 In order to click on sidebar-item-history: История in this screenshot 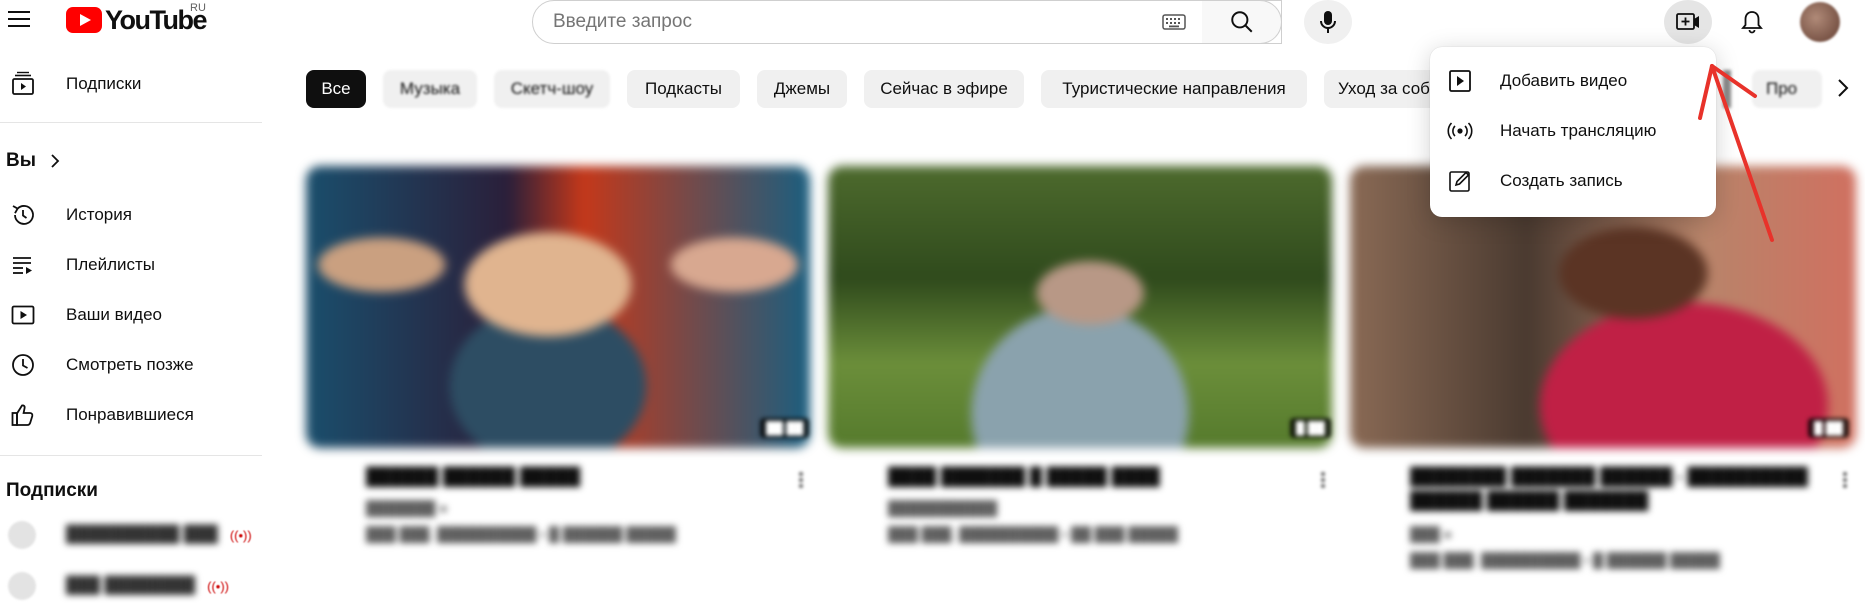, I will do `click(131, 215)`.